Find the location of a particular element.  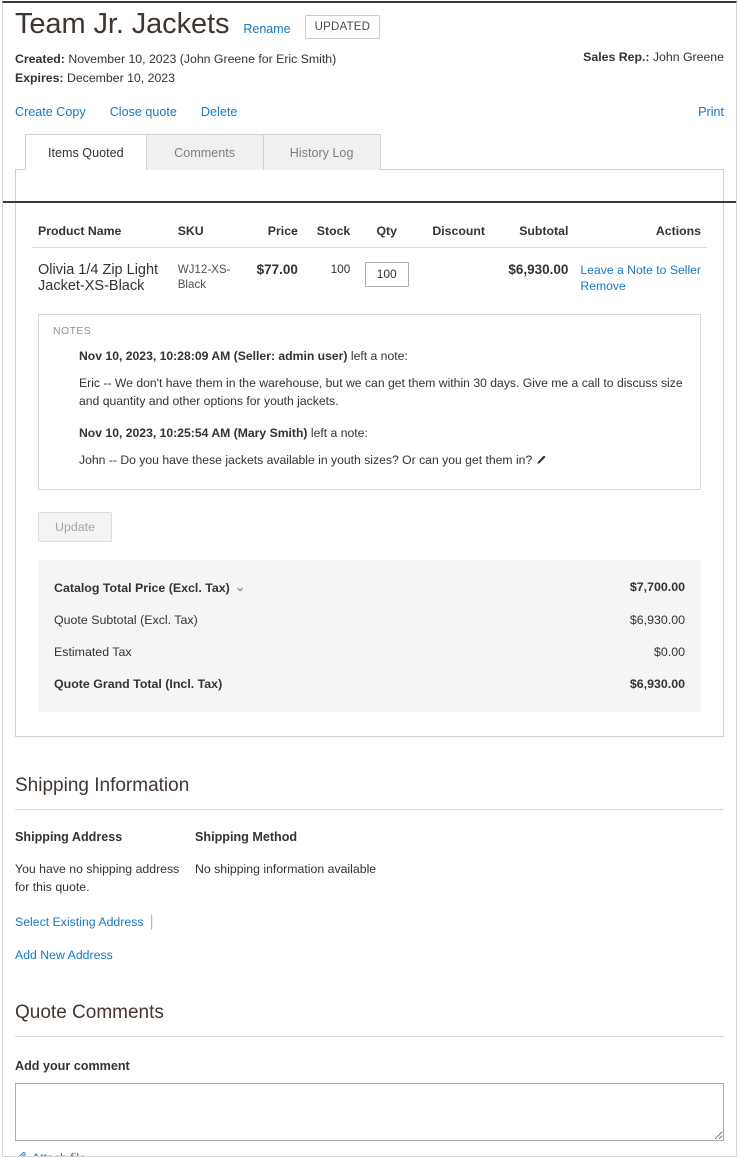

totals-value: $7,700.00 is located at coordinates (657, 586).